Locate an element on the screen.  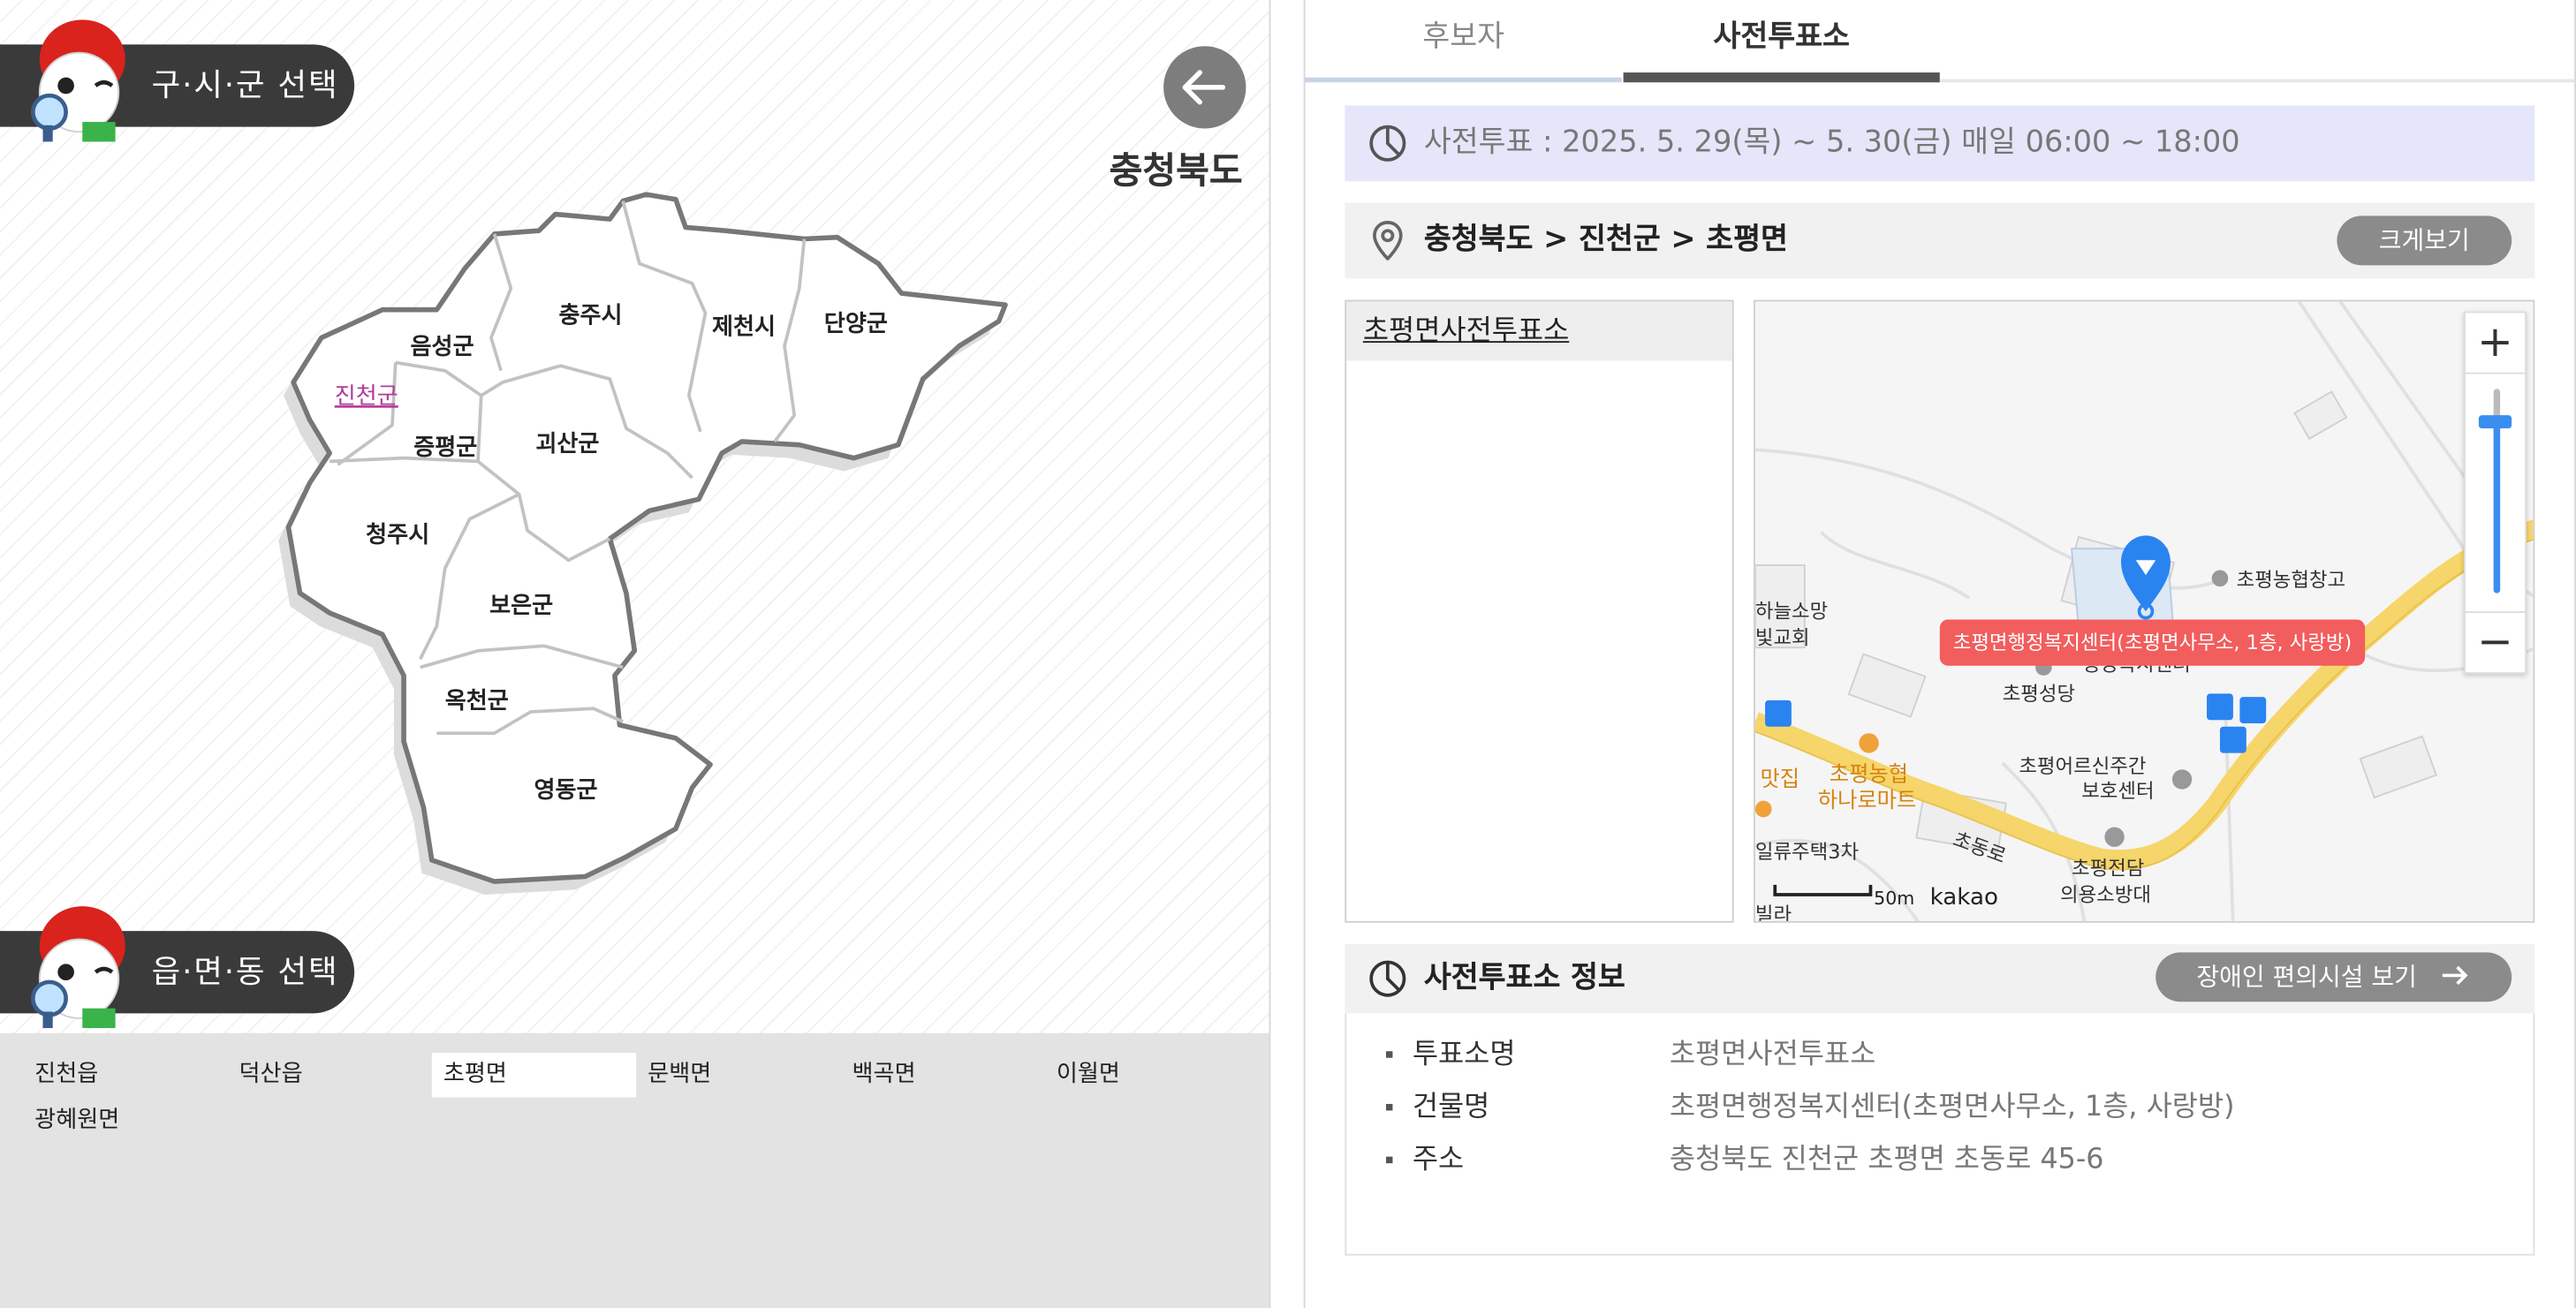
zoom-control: + − is located at coordinates (2496, 493).